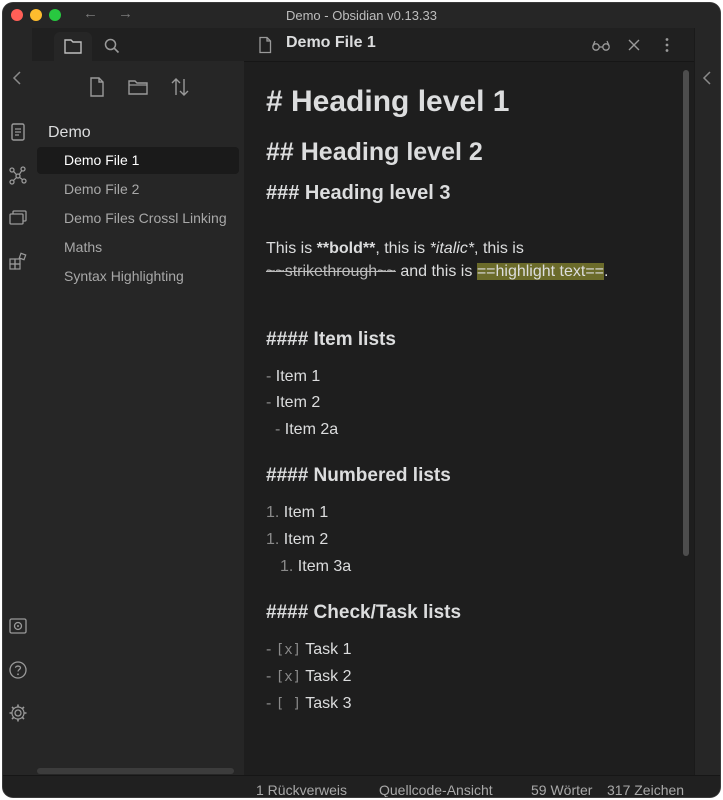 The image size is (723, 800). I want to click on list-item: - Item 2a, so click(306, 430).